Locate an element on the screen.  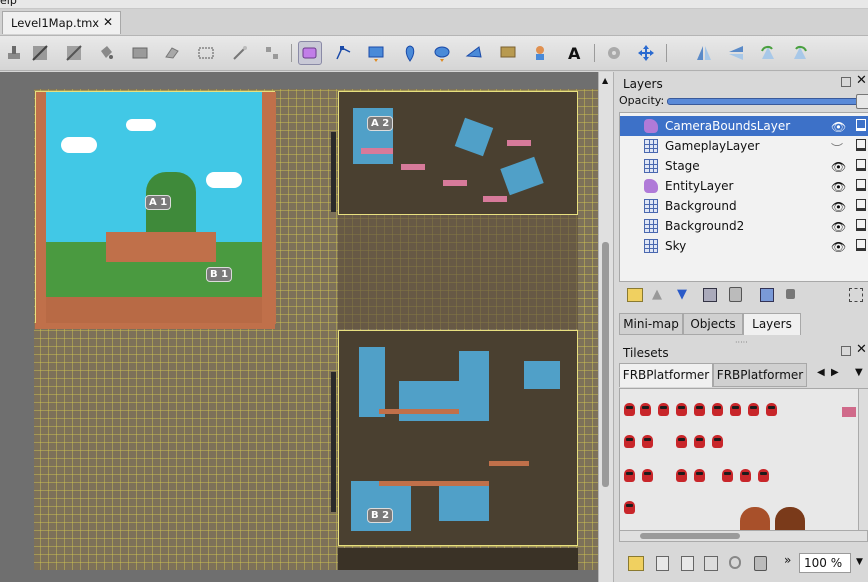
raise-layer-icon: ▲ is located at coordinates (657, 294).